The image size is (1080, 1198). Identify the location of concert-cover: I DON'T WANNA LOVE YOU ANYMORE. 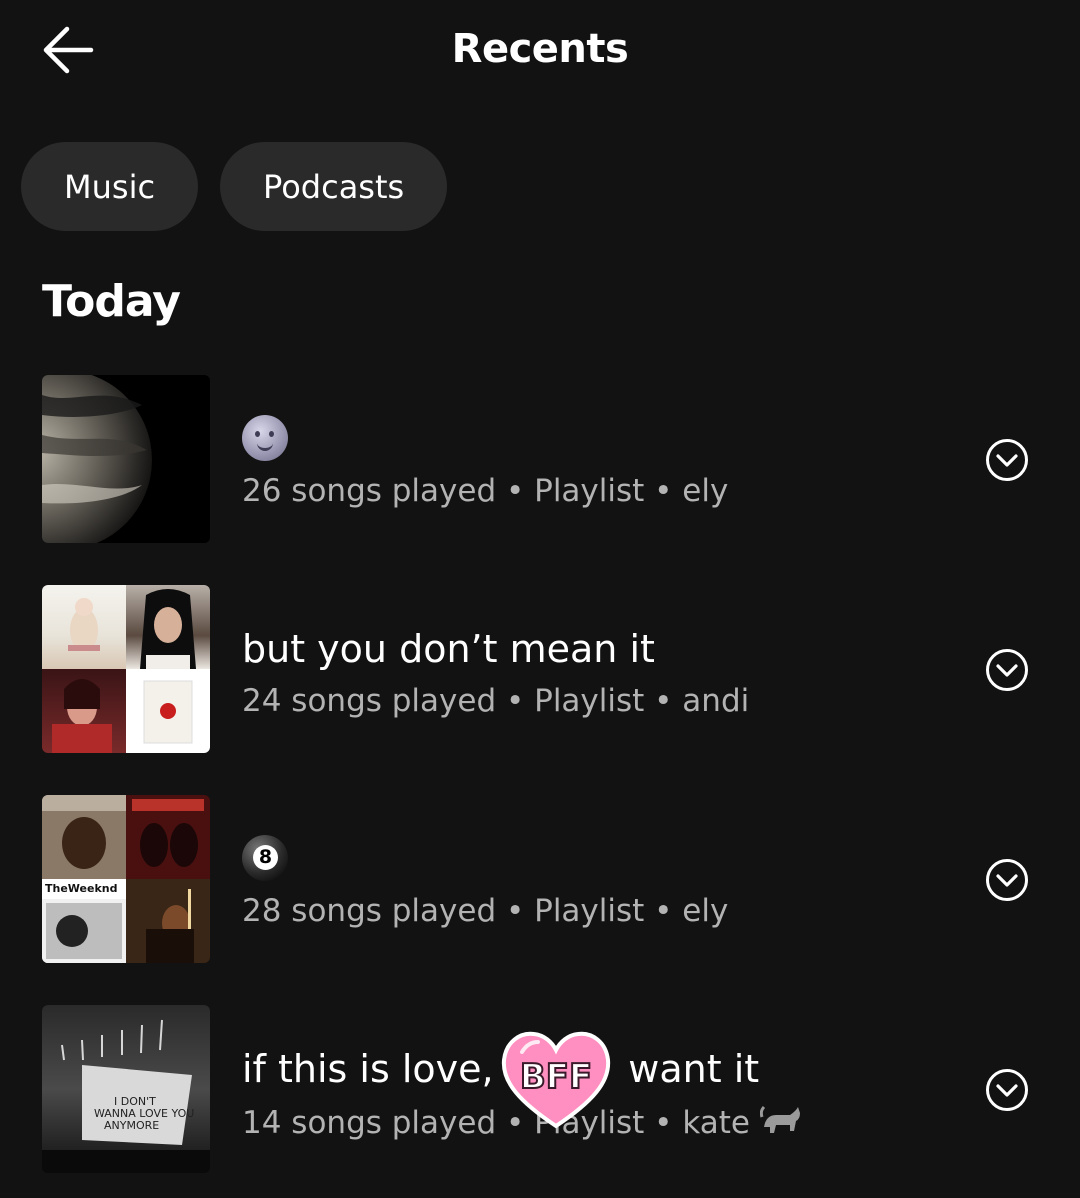
(126, 1089).